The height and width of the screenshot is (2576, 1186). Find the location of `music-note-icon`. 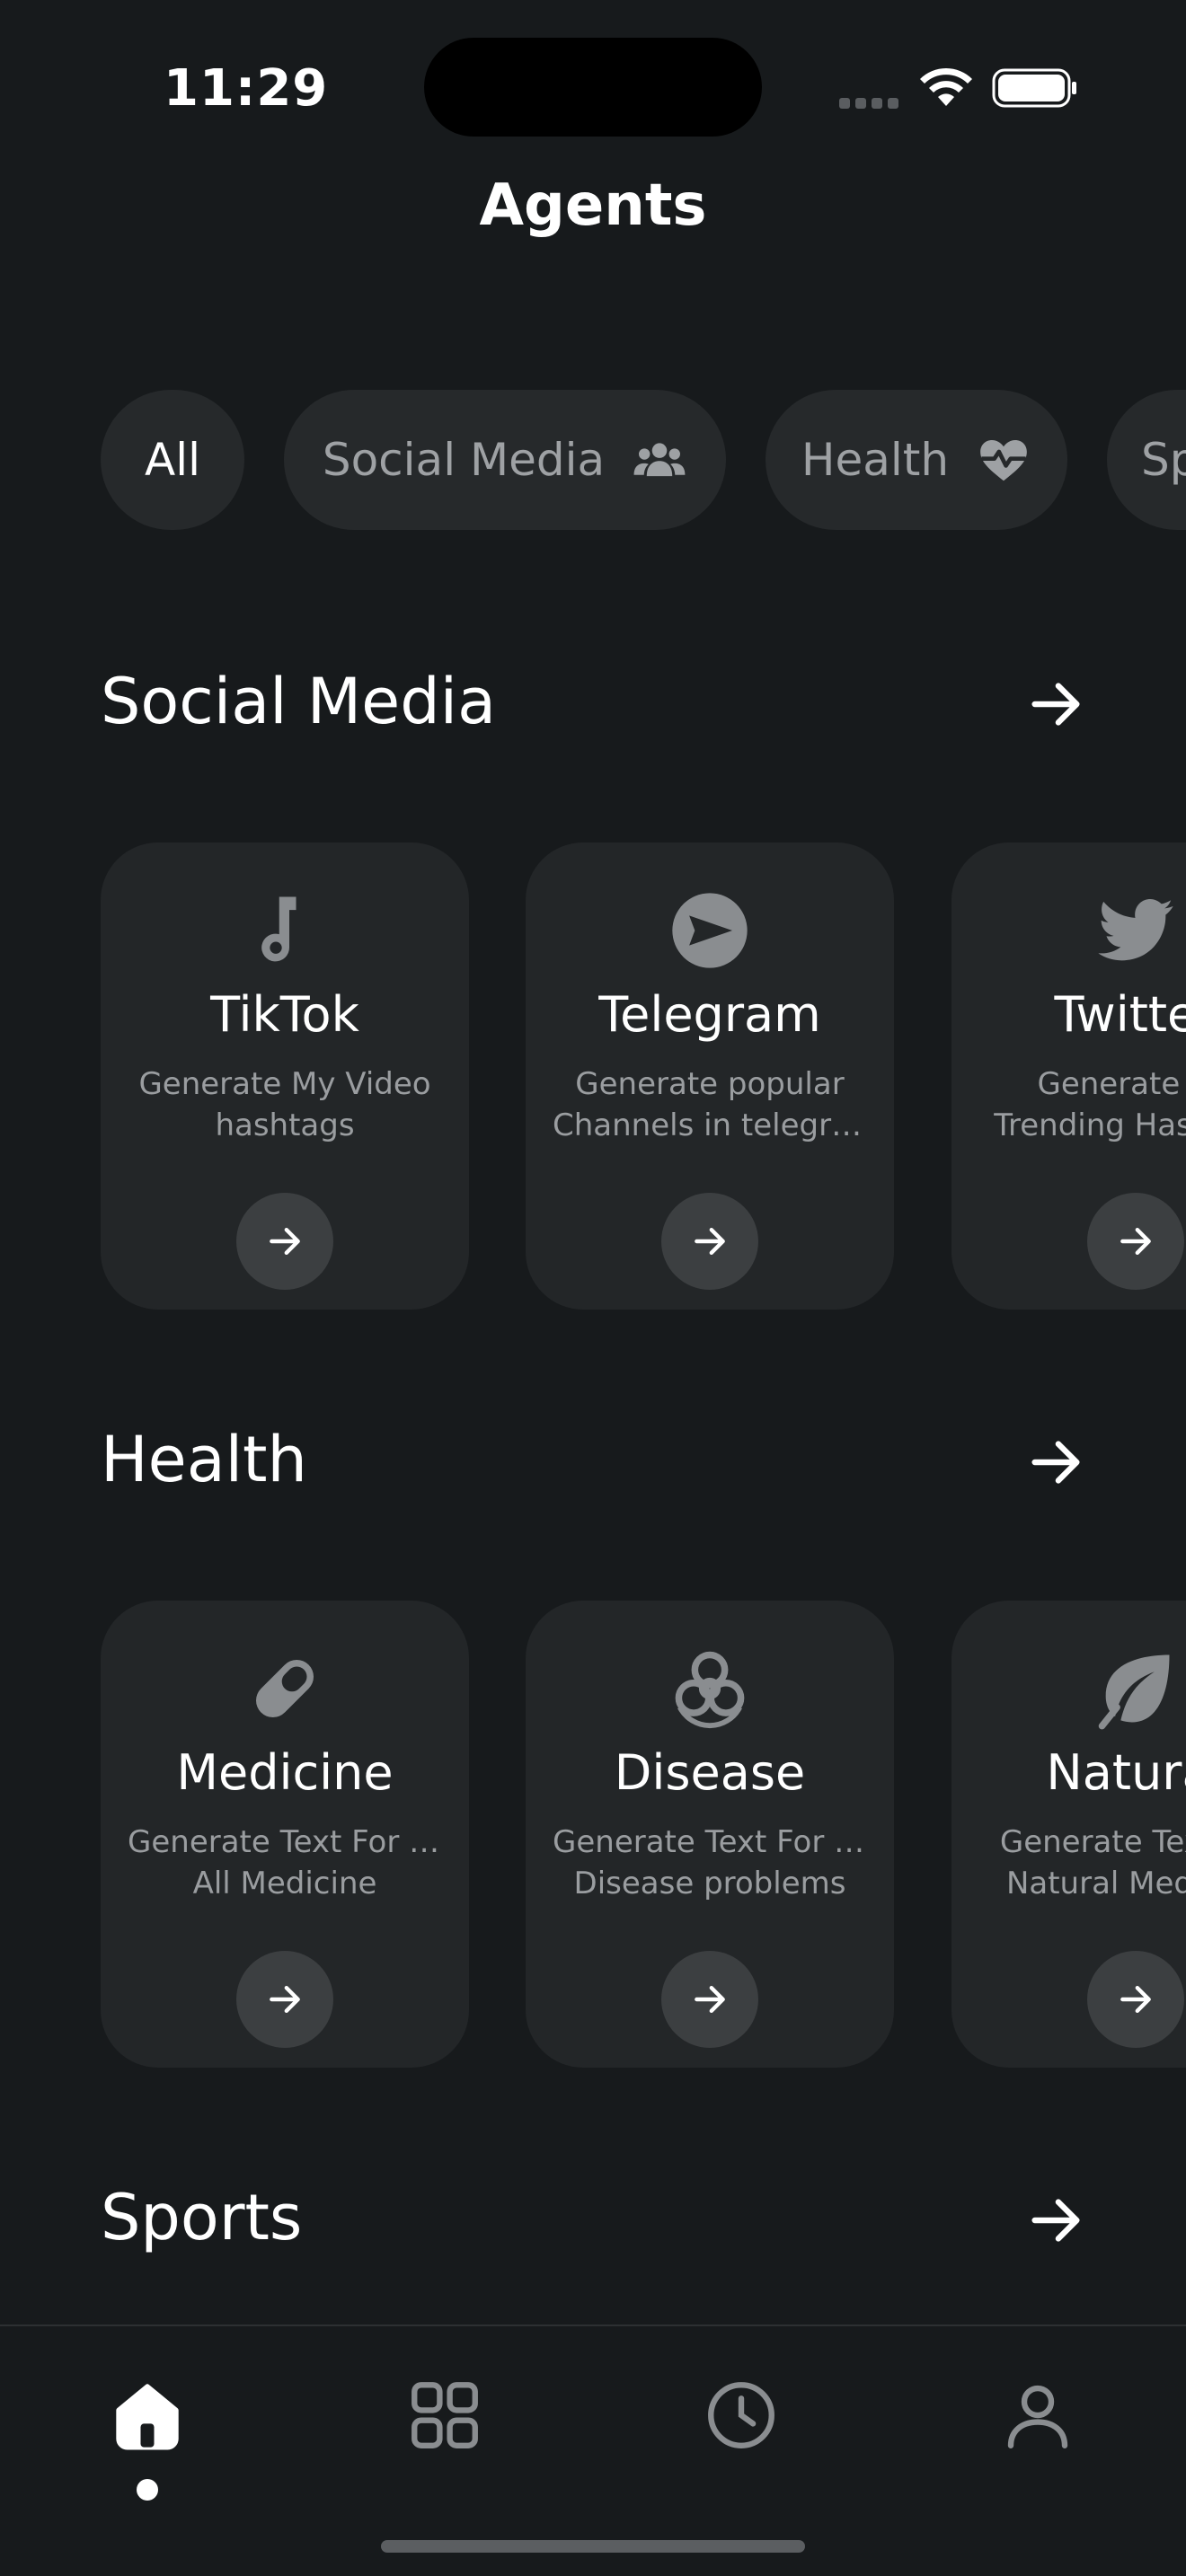

music-note-icon is located at coordinates (278, 929).